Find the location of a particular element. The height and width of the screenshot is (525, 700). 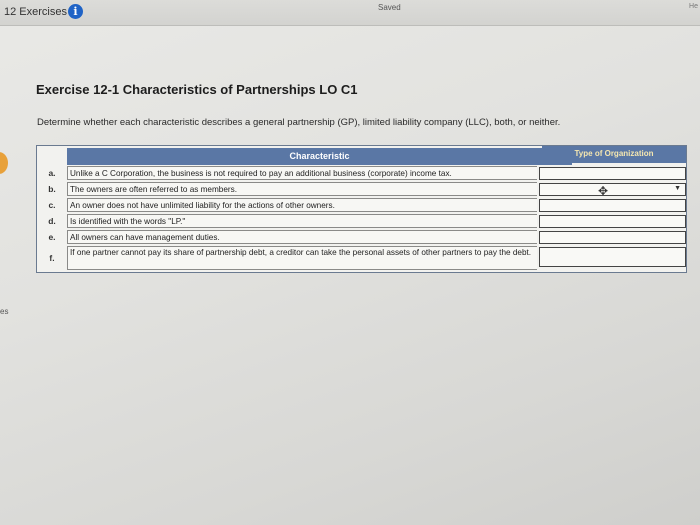

side-tab is located at coordinates (4, 163).